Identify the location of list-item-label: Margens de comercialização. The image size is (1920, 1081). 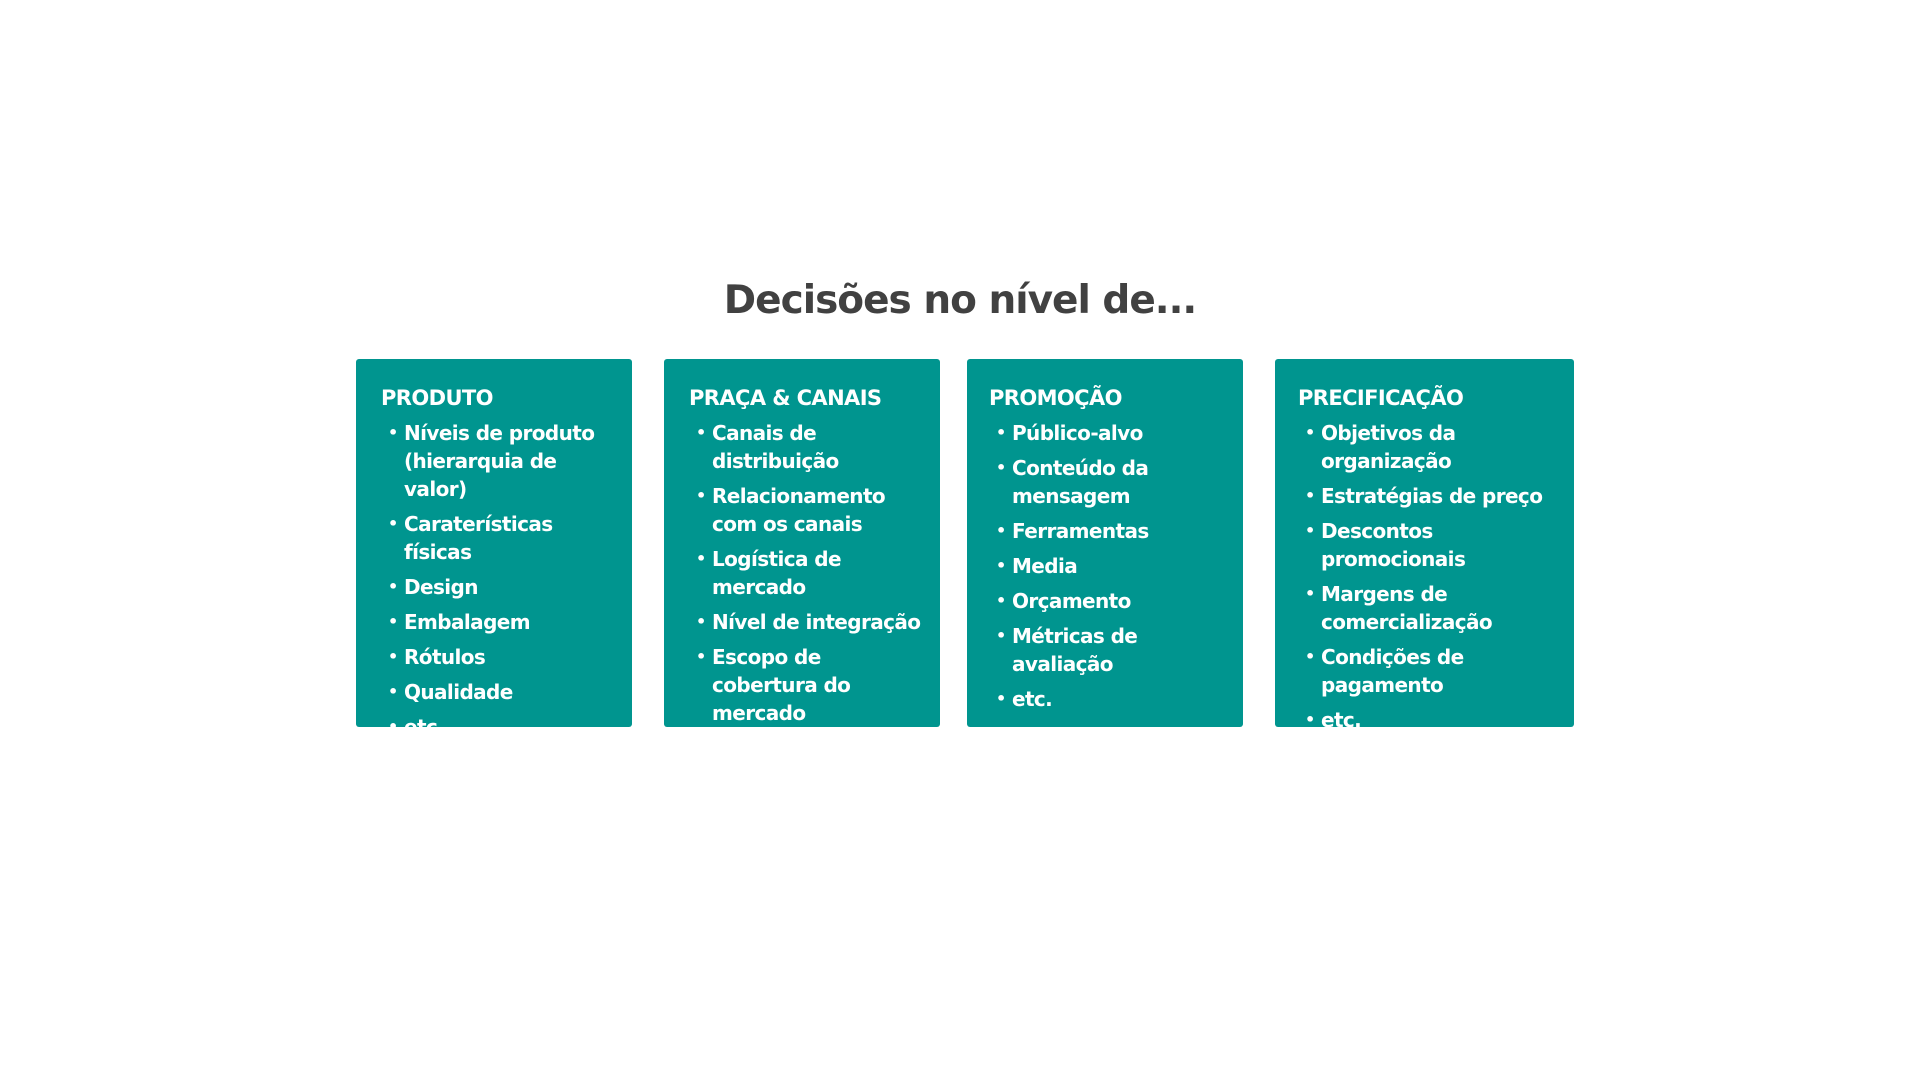
(1407, 608).